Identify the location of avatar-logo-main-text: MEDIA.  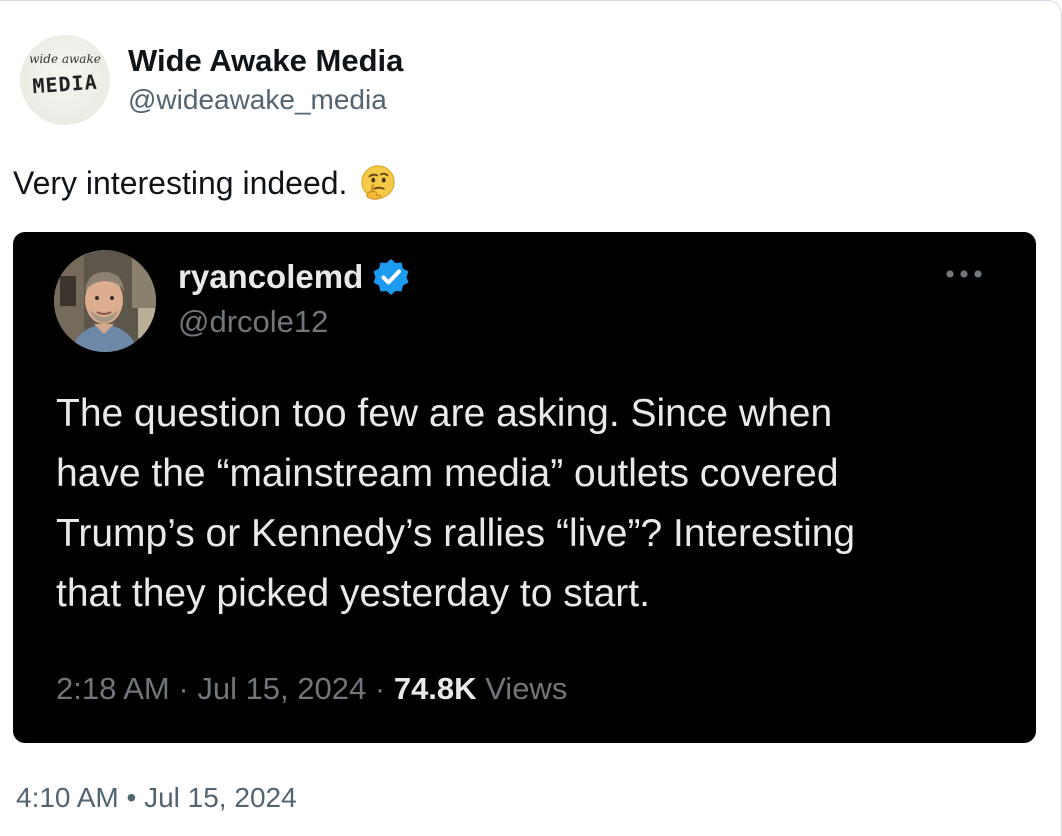
(65, 84).